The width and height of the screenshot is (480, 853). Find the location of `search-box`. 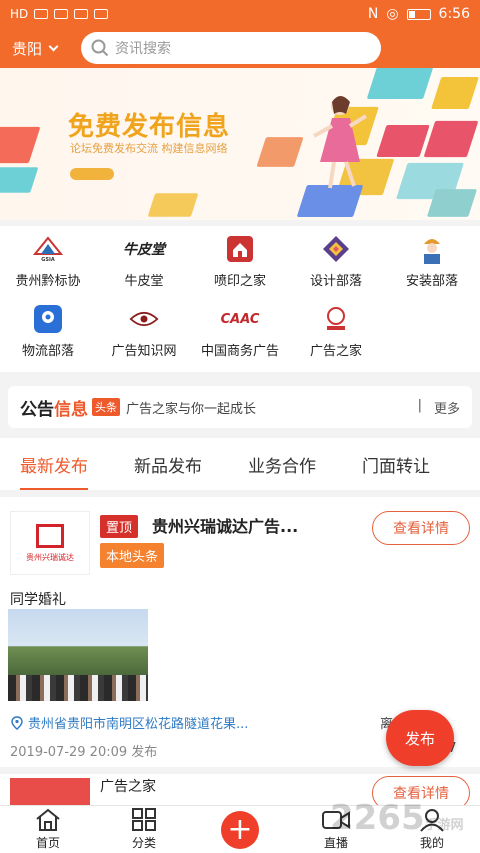

search-box is located at coordinates (231, 48).